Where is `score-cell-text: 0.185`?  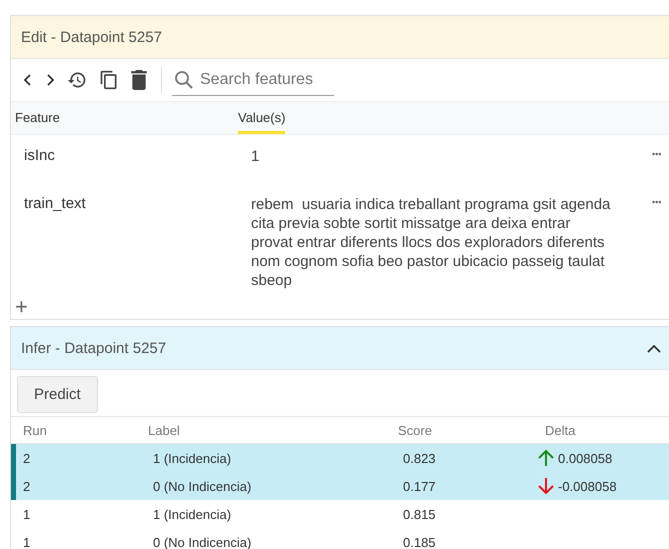 score-cell-text: 0.185 is located at coordinates (420, 541).